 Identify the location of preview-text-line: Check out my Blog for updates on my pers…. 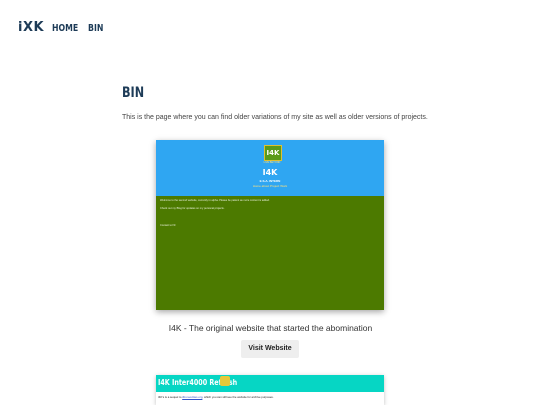
(192, 208).